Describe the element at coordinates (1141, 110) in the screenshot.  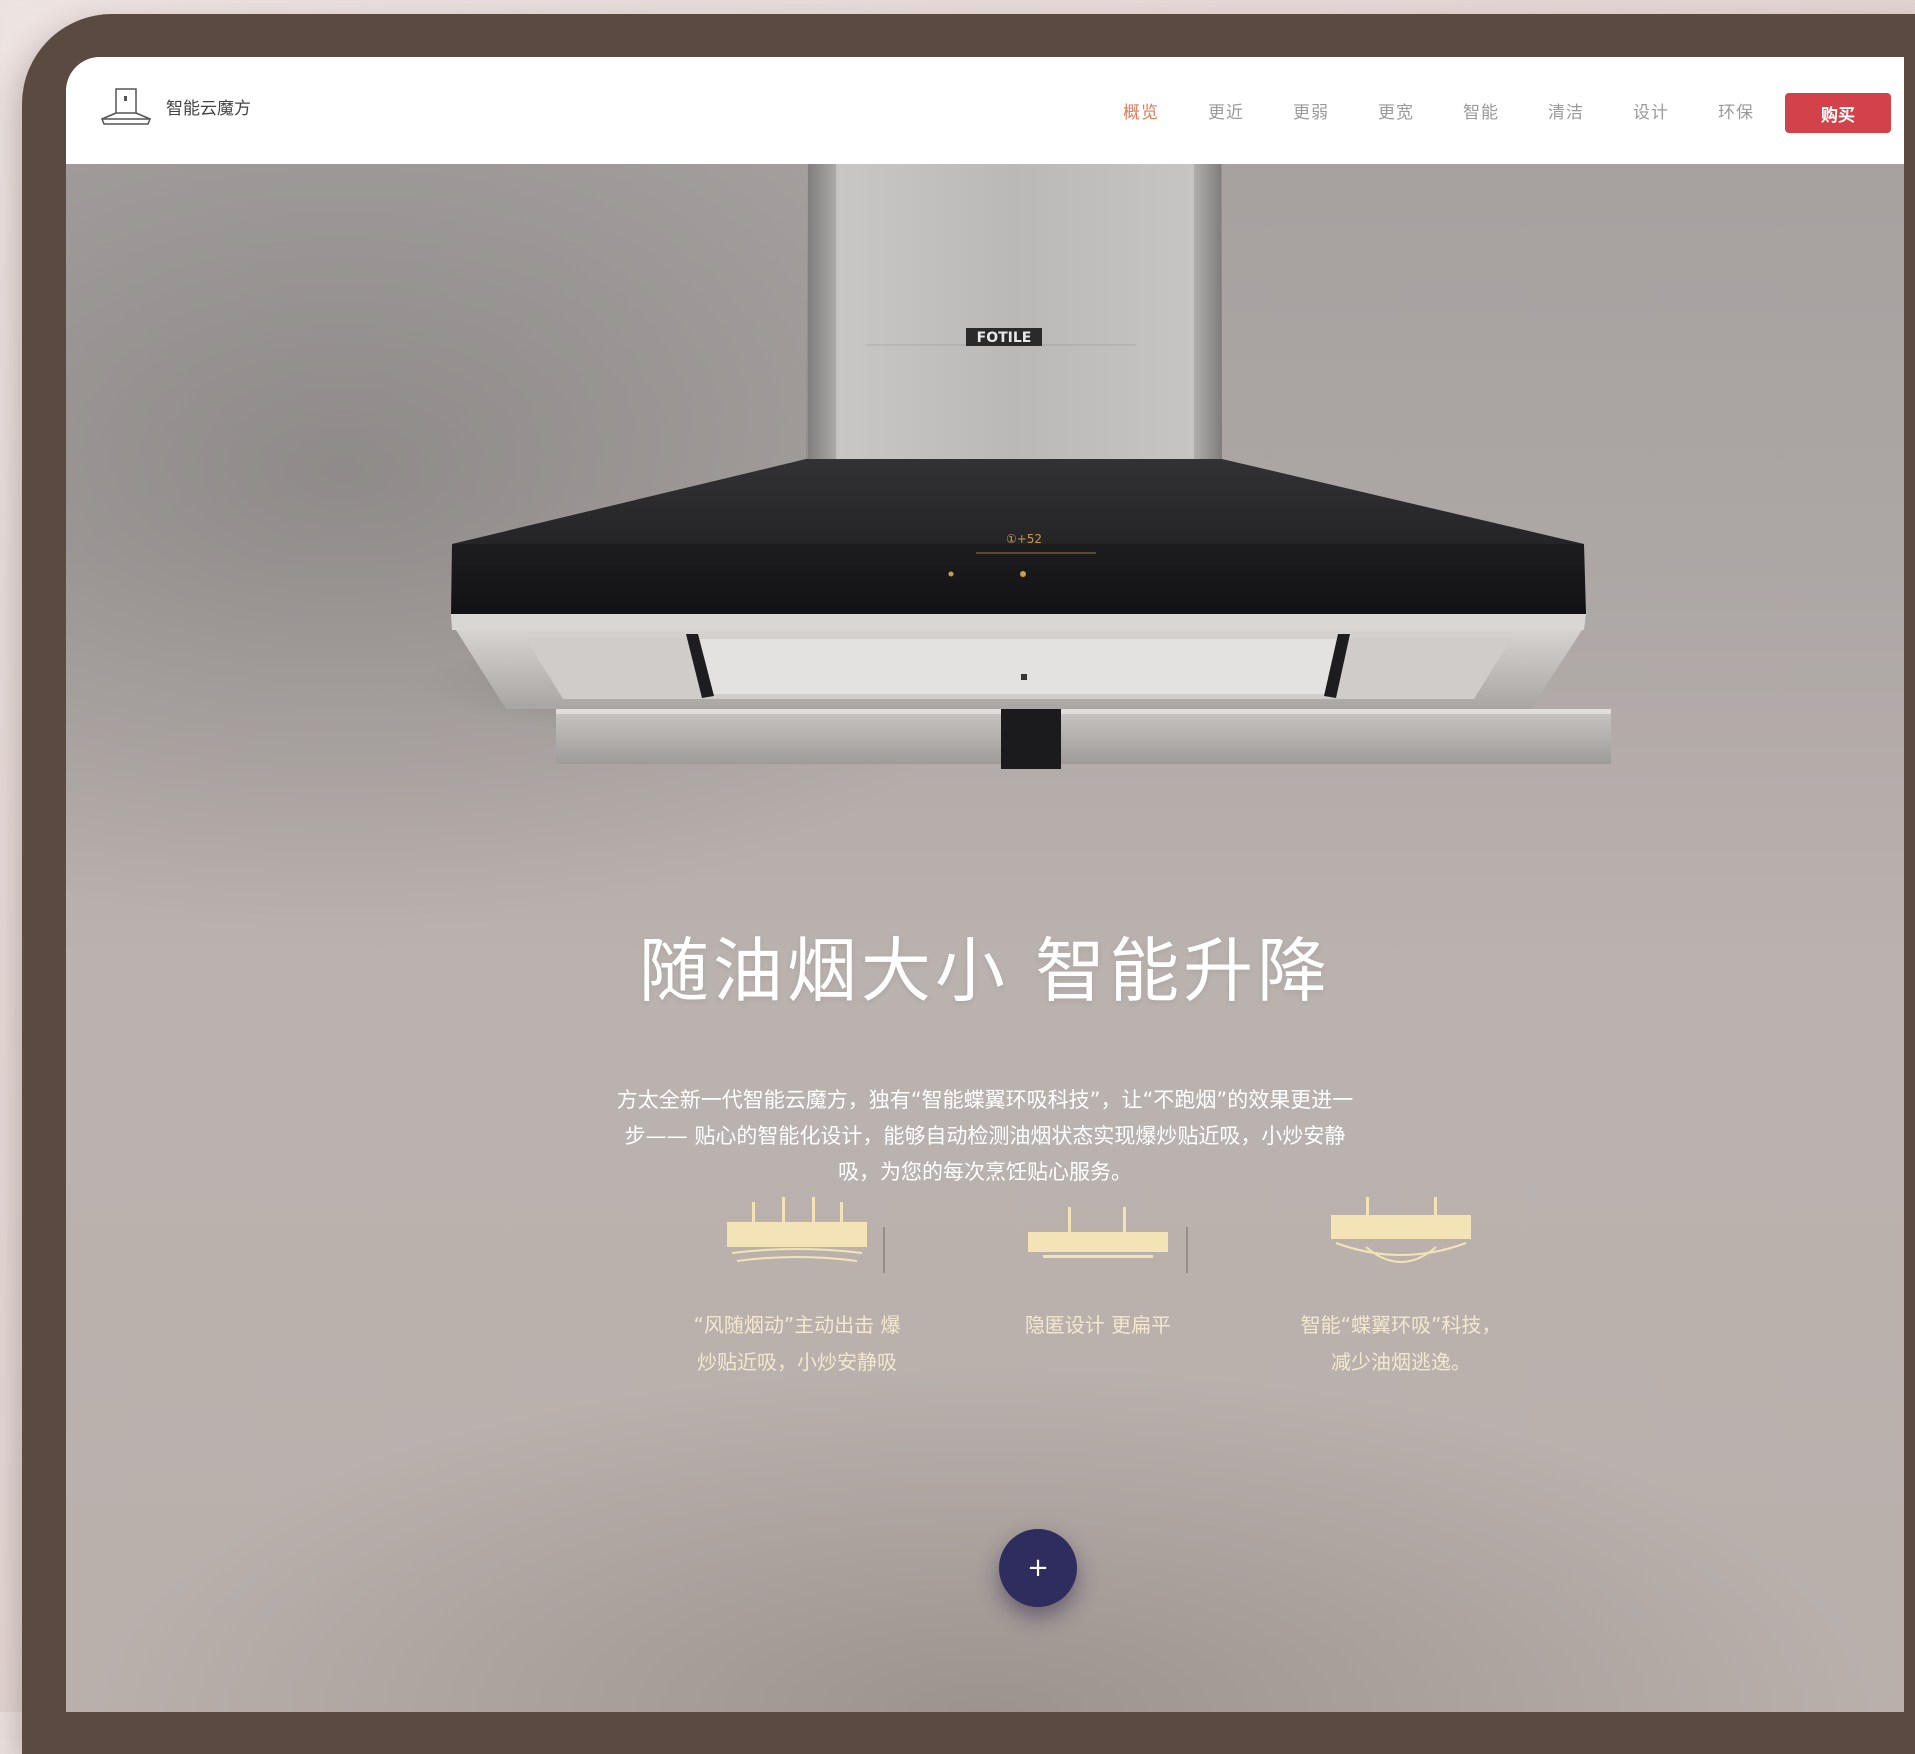
I see `nav-item-overview: 概览` at that location.